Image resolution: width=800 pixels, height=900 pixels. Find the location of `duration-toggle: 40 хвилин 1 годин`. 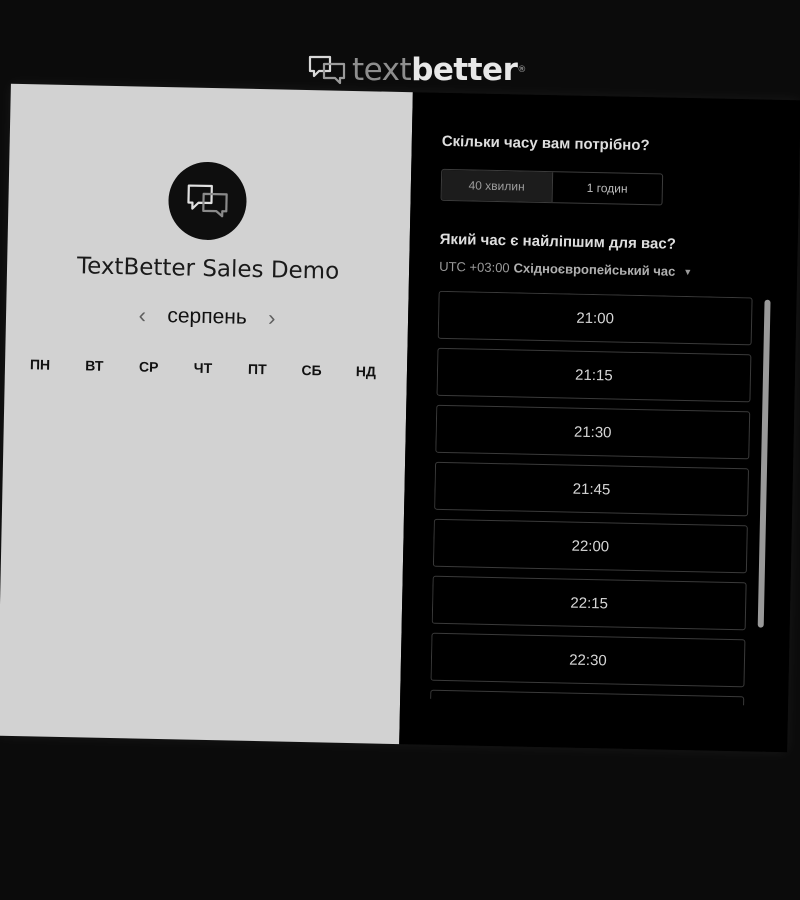

duration-toggle: 40 хвилин 1 годин is located at coordinates (552, 187).